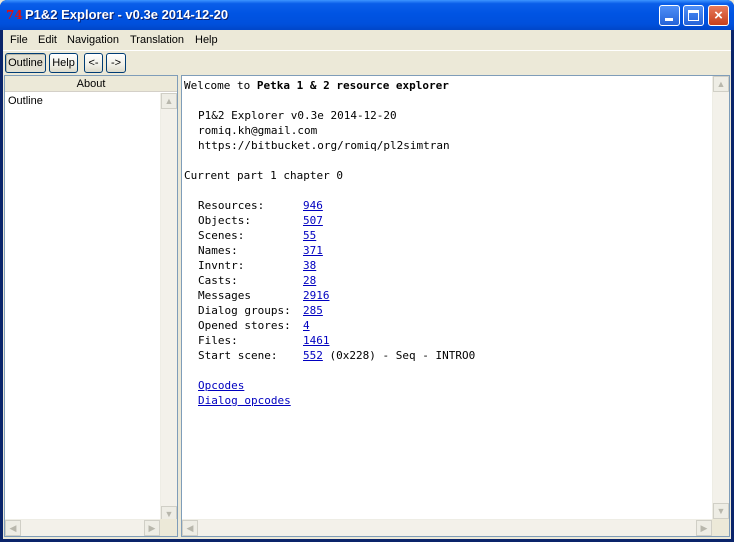  What do you see at coordinates (47, 40) in the screenshot?
I see `menu-edit: Edit` at bounding box center [47, 40].